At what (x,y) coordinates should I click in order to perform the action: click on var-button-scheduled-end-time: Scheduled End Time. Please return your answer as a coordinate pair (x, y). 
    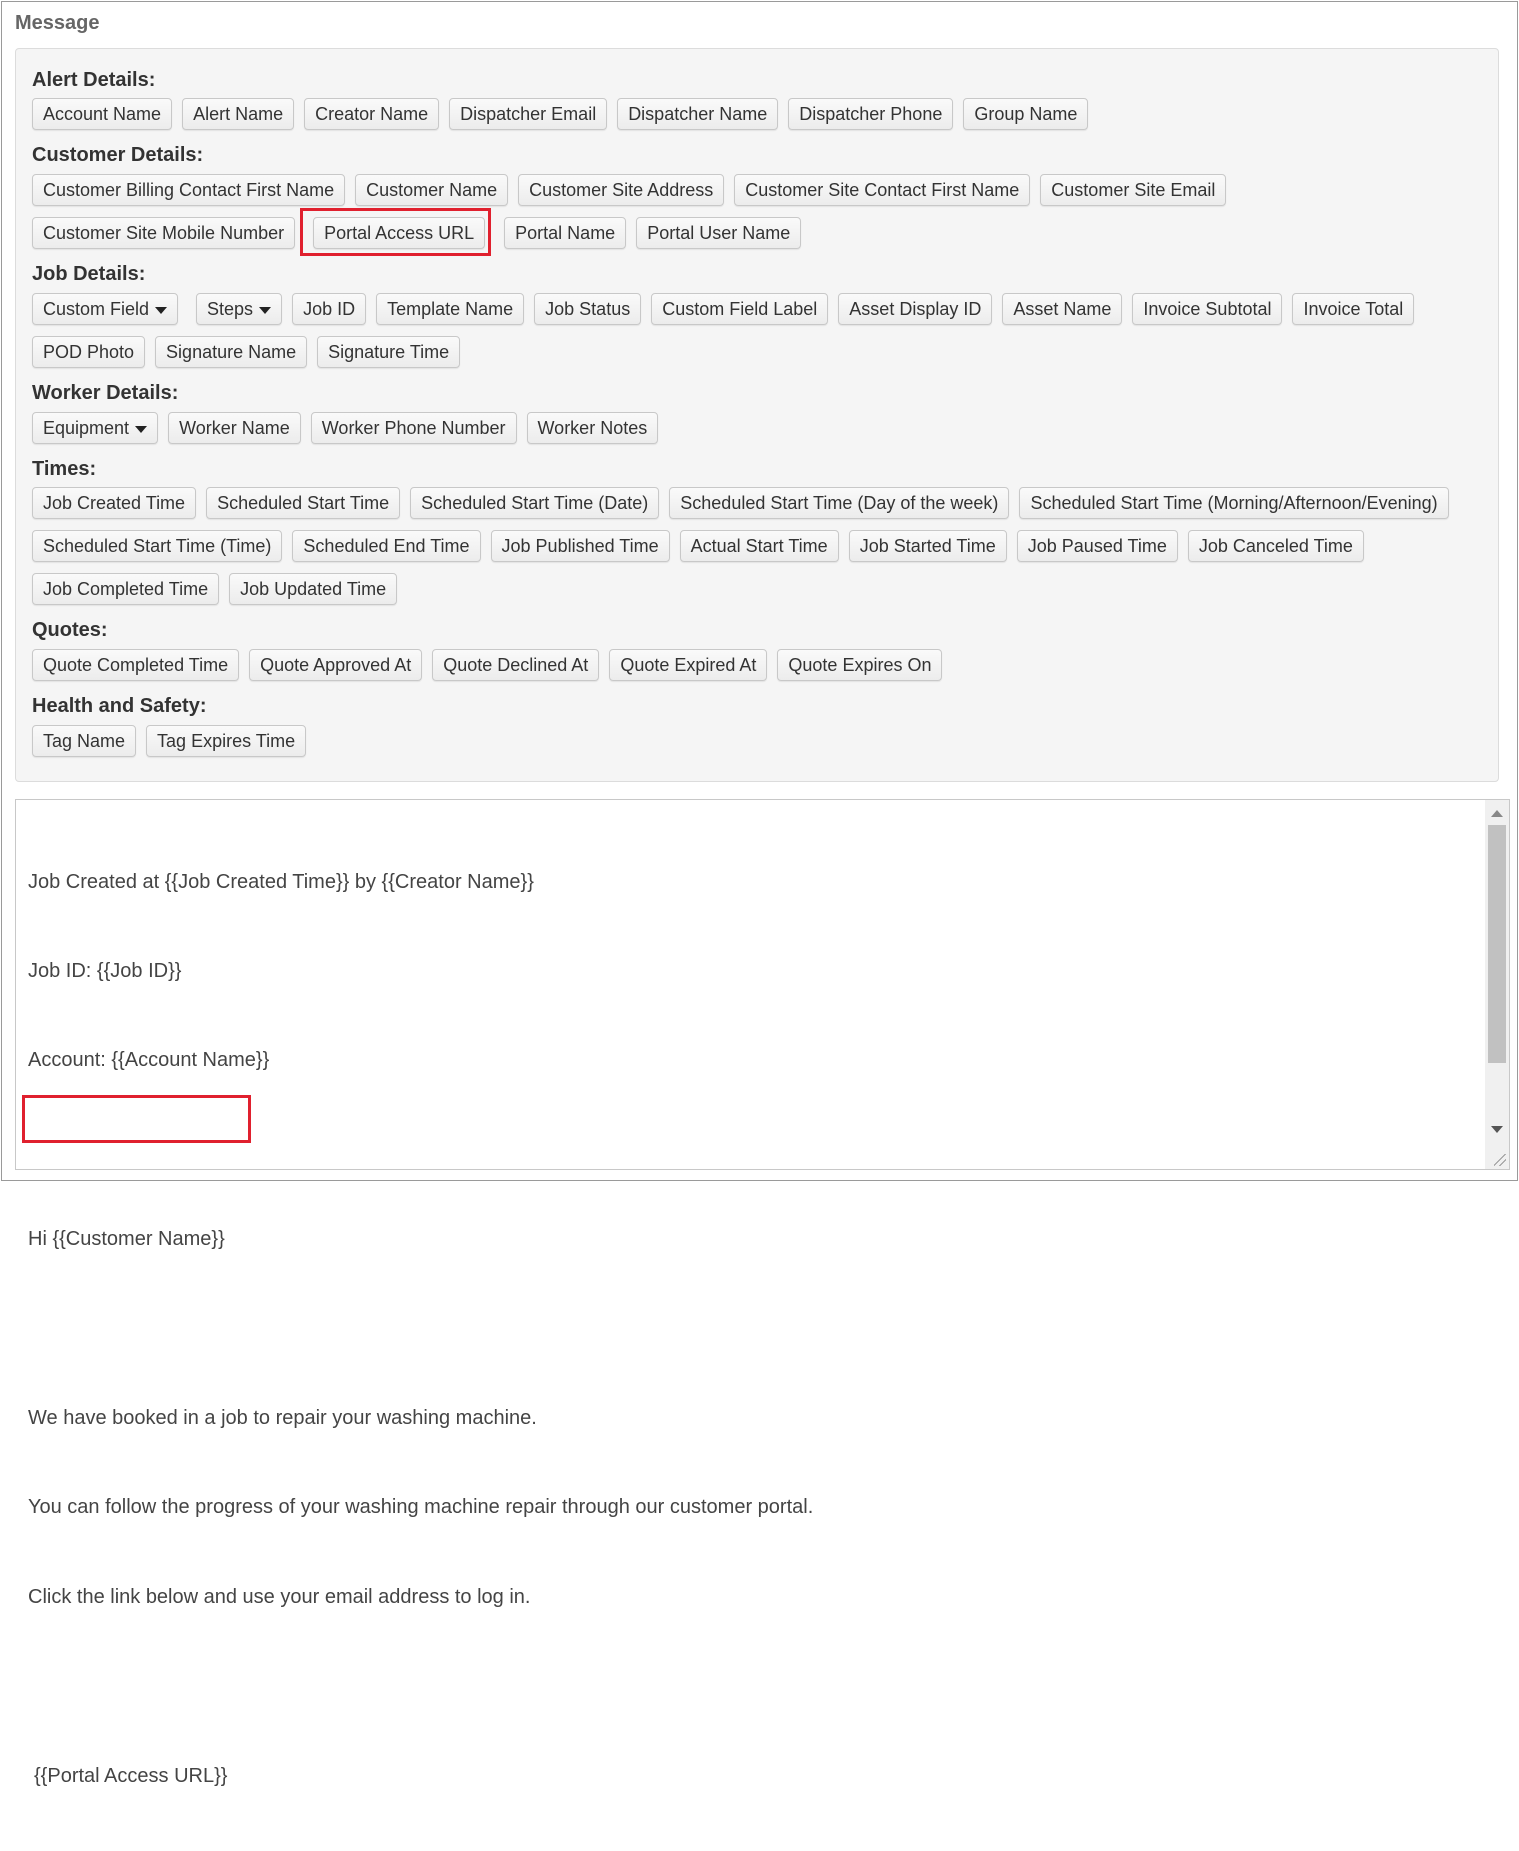
    Looking at the image, I should click on (386, 546).